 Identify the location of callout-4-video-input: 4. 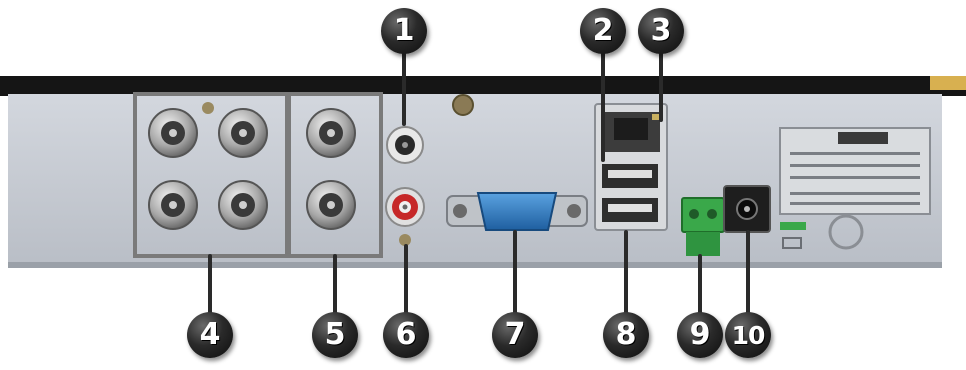
(210, 335).